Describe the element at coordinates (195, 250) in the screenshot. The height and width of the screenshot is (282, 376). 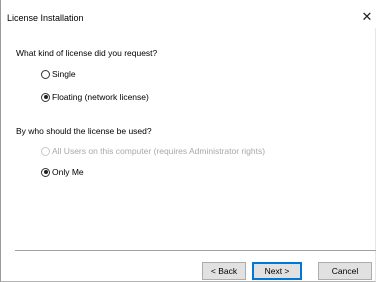
I see `footer-divider` at that location.